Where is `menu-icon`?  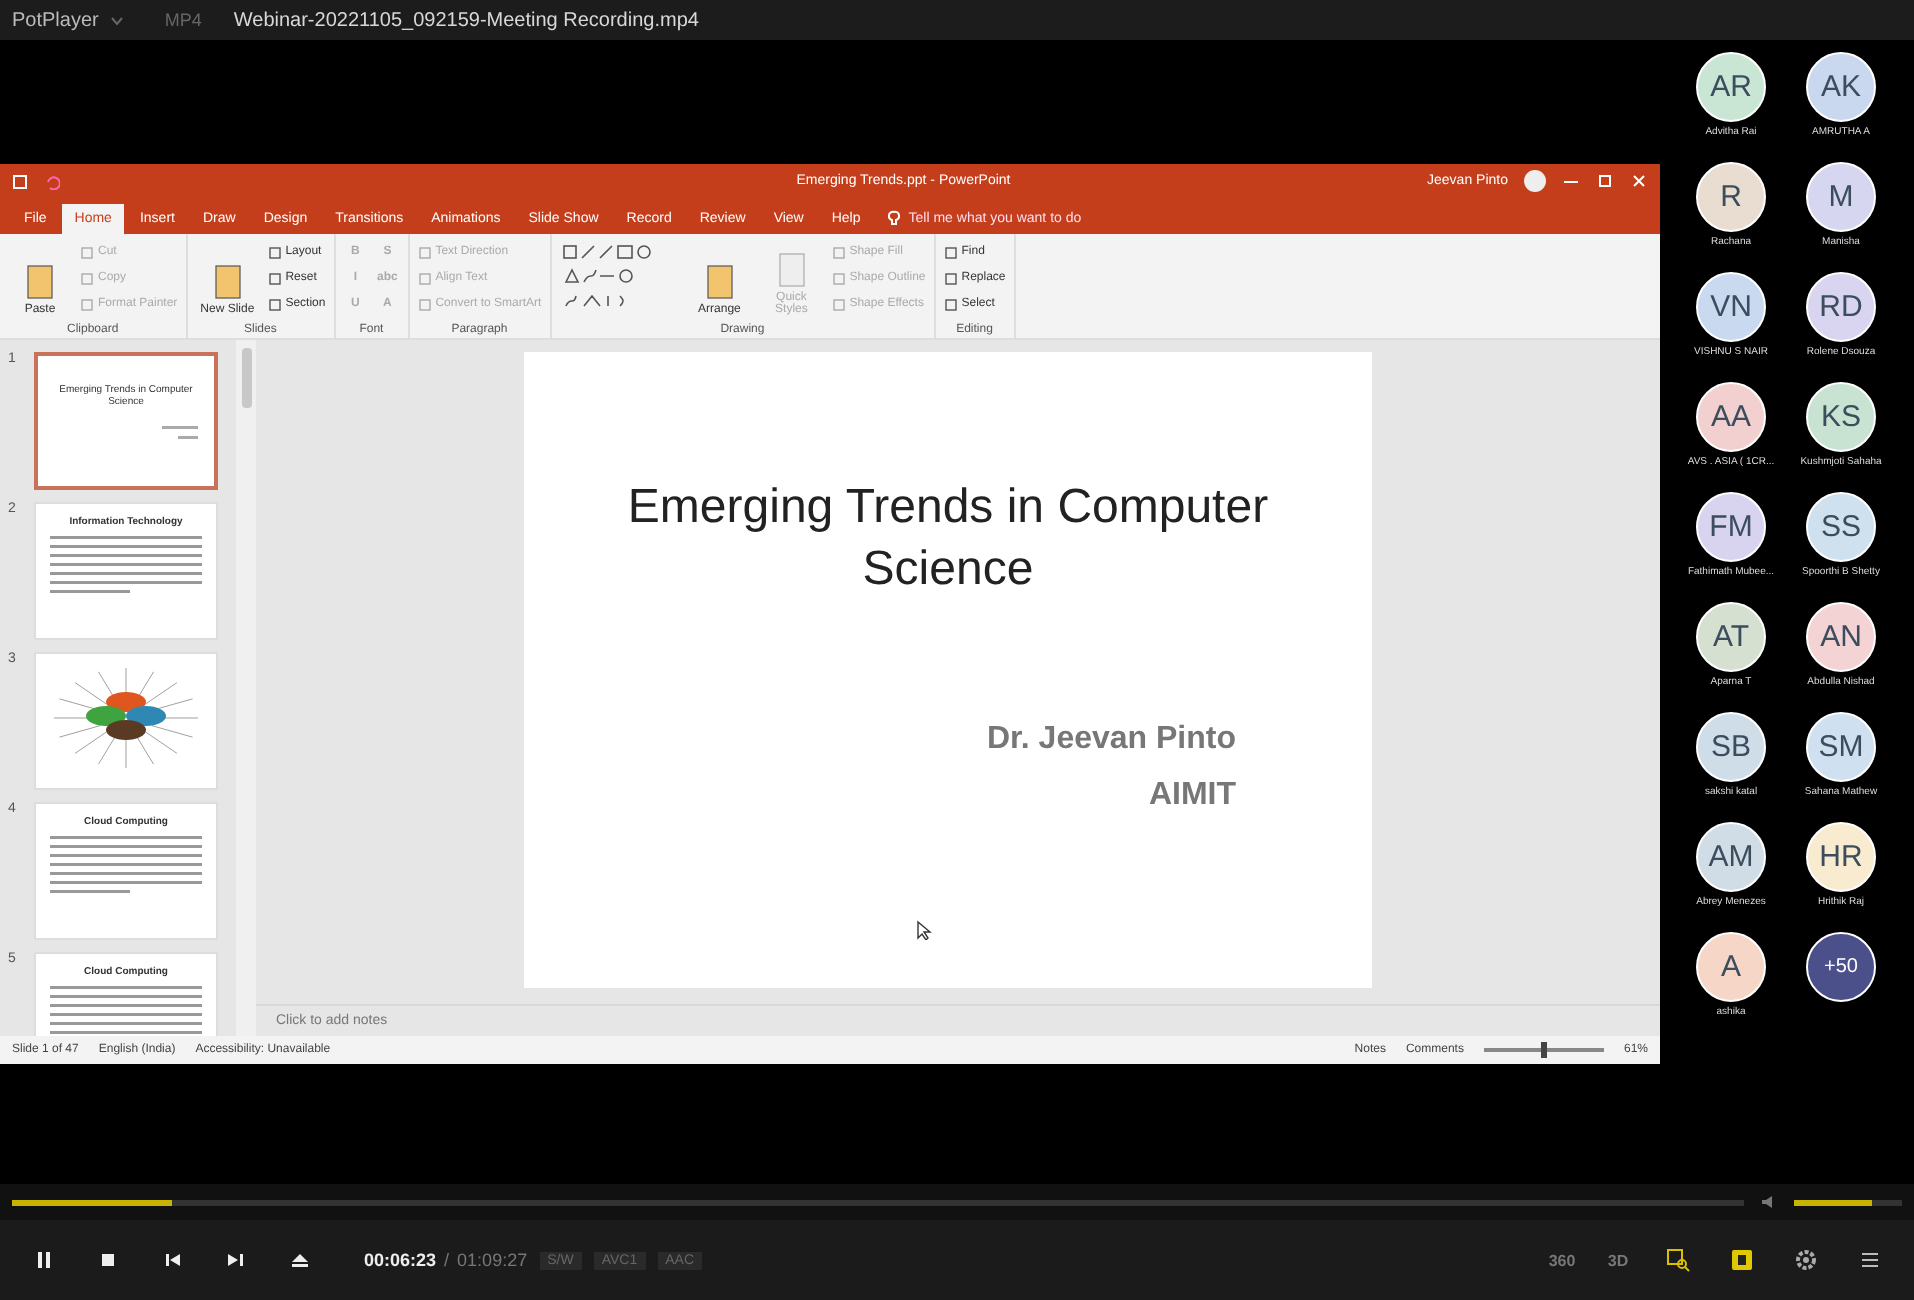
menu-icon is located at coordinates (1870, 1260).